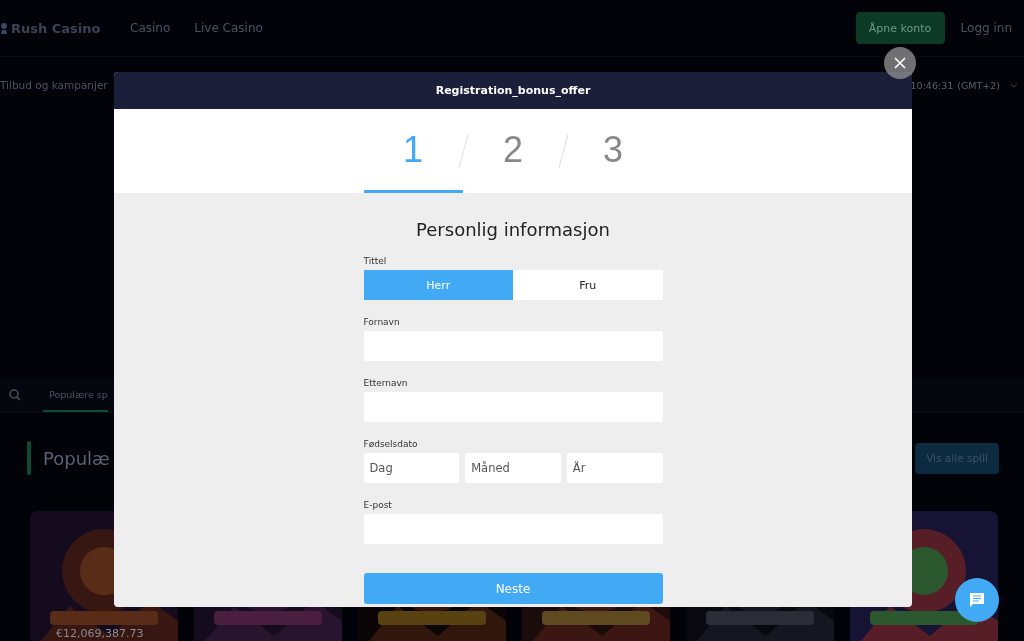 Image resolution: width=1024 pixels, height=641 pixels. What do you see at coordinates (438, 285) in the screenshot?
I see `title-option: Herr` at bounding box center [438, 285].